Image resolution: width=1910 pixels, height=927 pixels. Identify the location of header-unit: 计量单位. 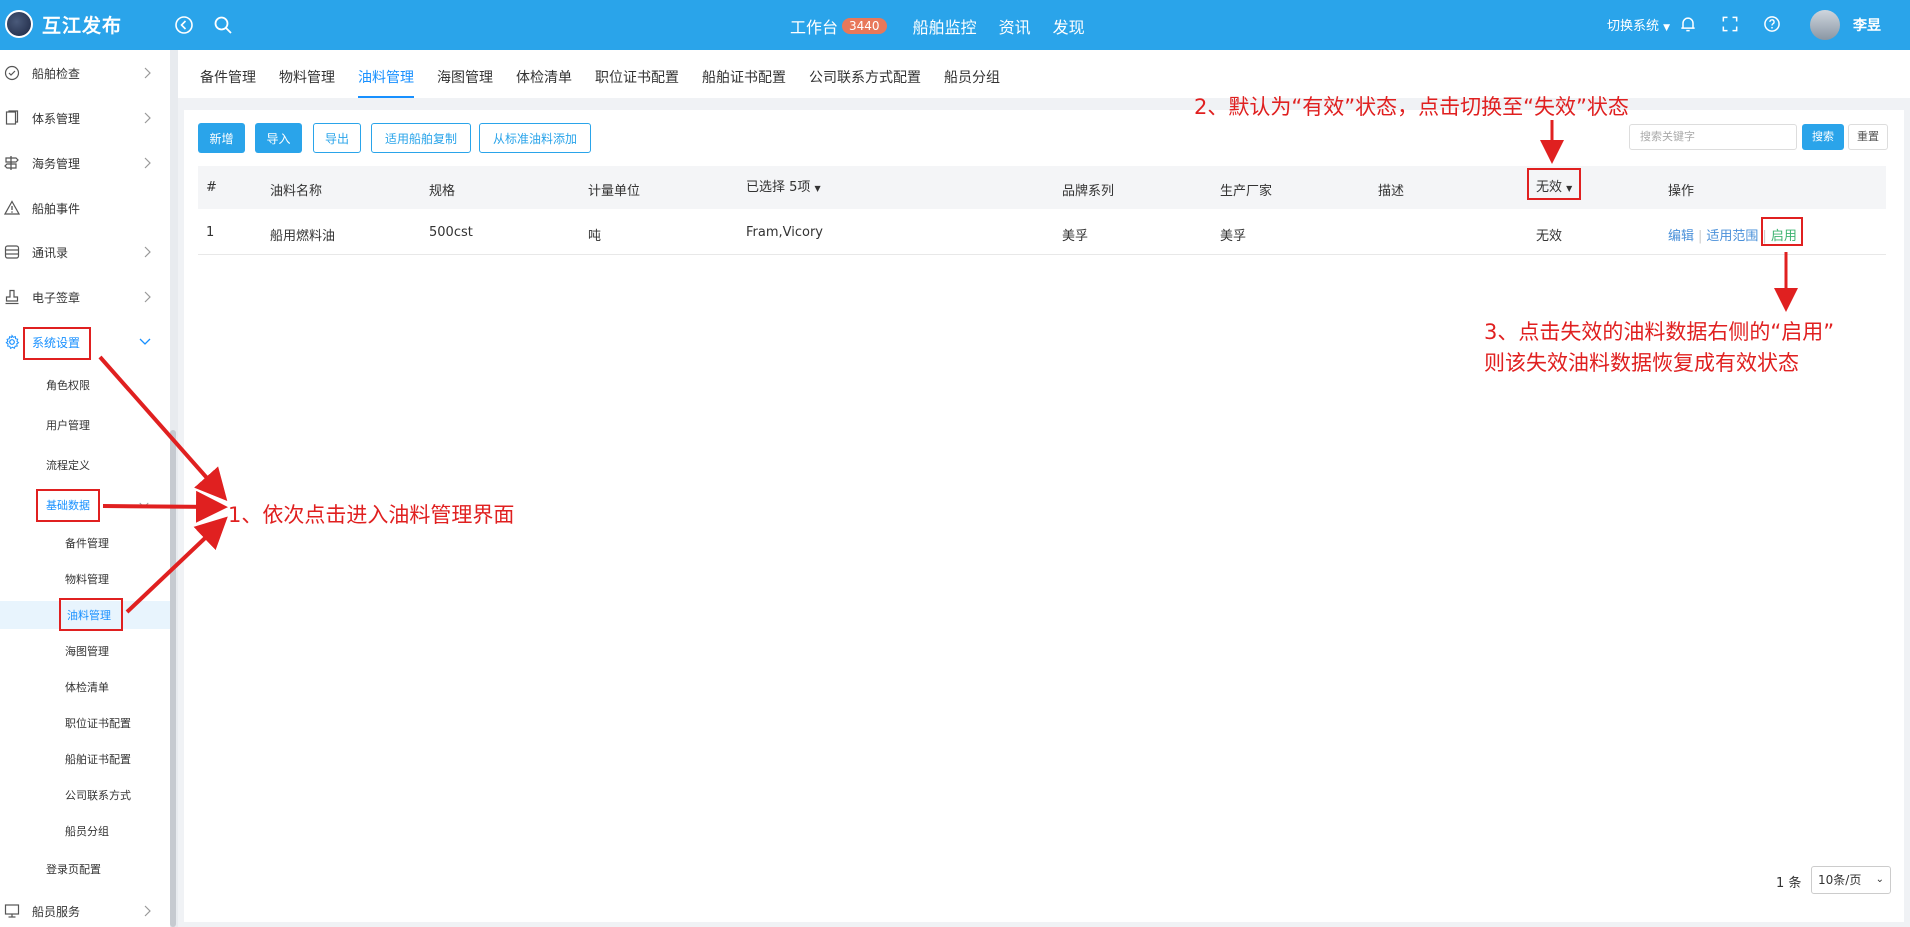
(614, 191).